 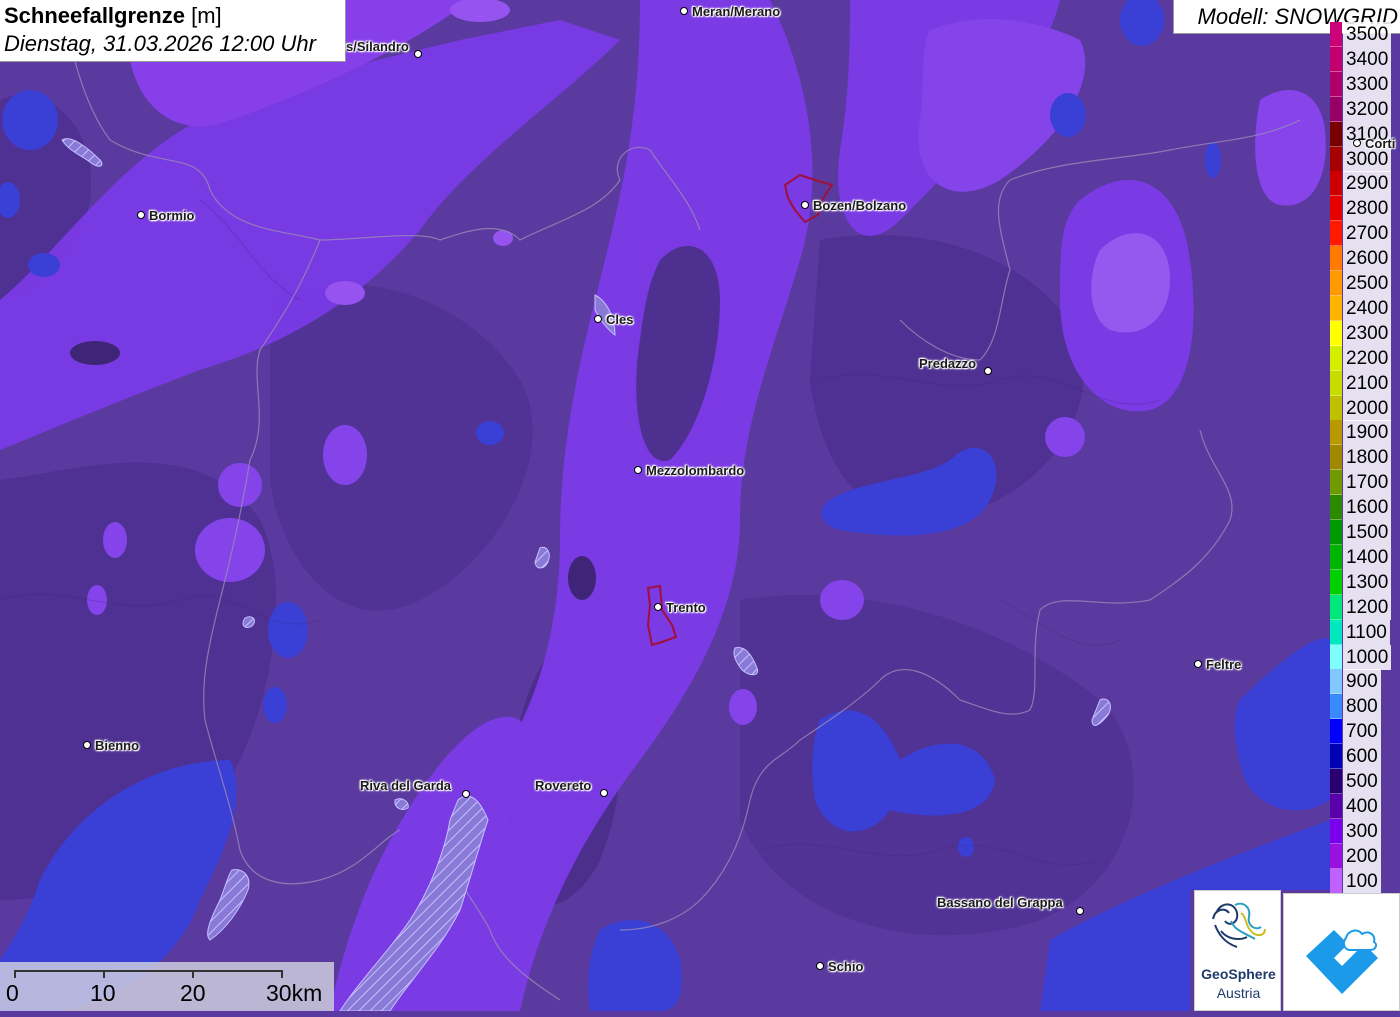 I want to click on scale-label-30km: 30km, so click(x=294, y=993).